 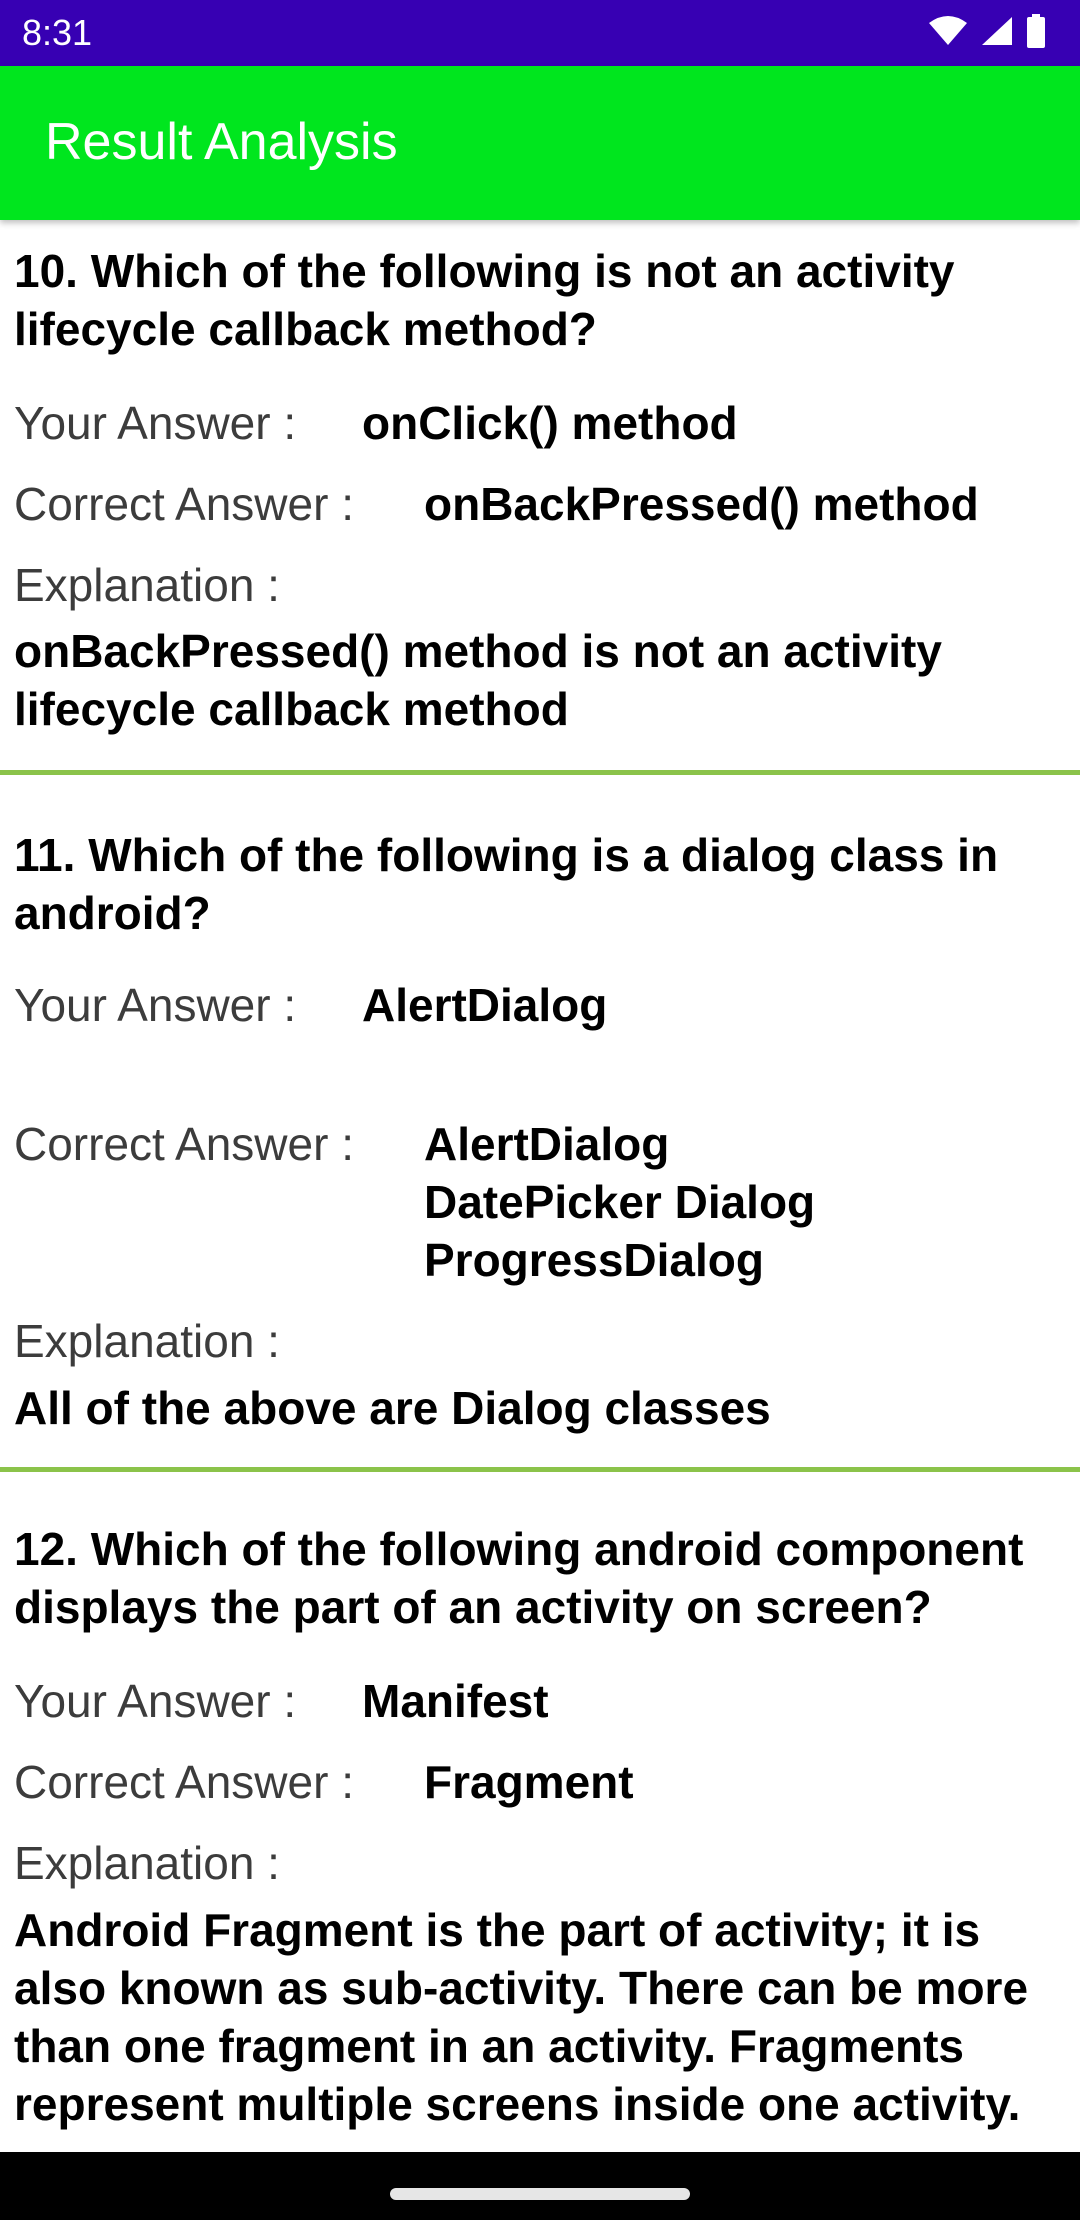 I want to click on wifi-icon, so click(x=948, y=33).